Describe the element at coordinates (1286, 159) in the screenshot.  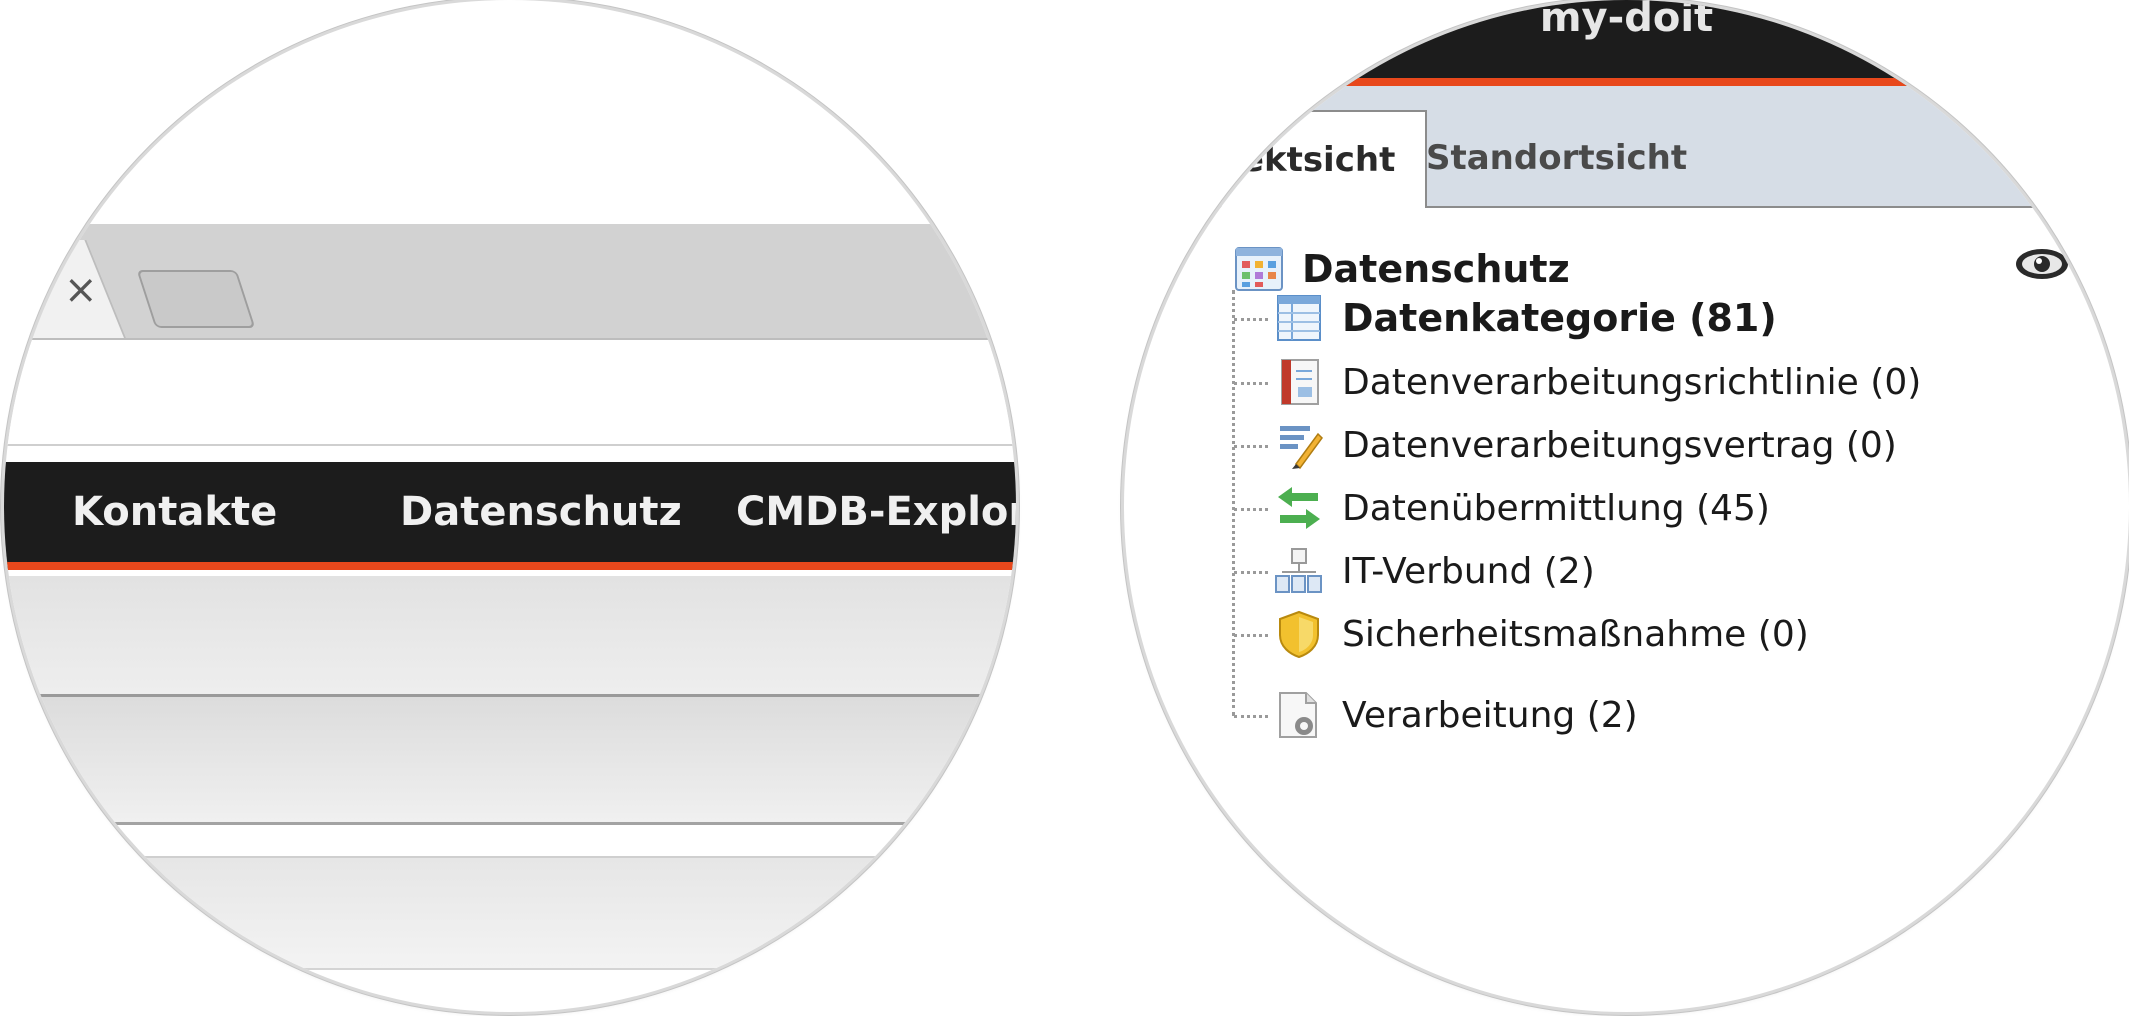
I see `tab-objektsicht: Objektsicht` at that location.